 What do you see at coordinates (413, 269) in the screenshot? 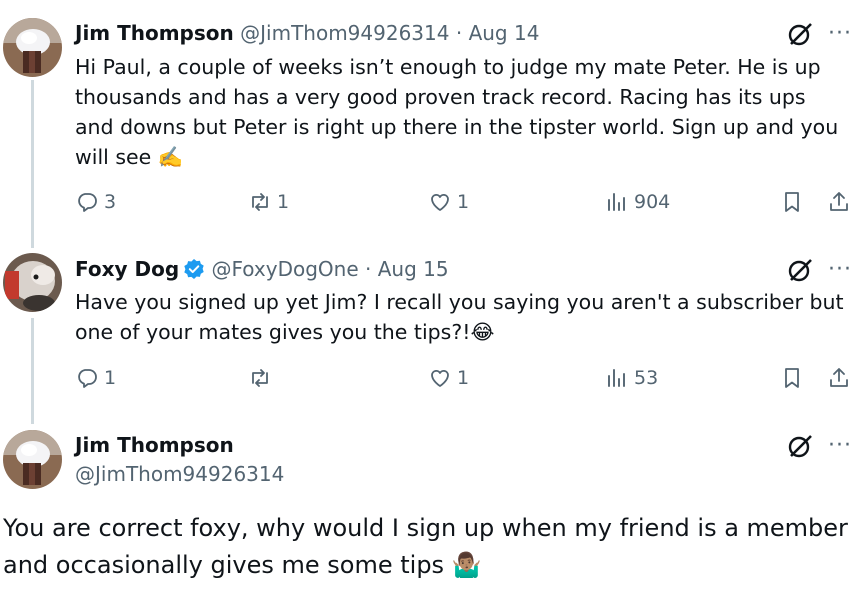
I see `tweet-date: Aug 15` at bounding box center [413, 269].